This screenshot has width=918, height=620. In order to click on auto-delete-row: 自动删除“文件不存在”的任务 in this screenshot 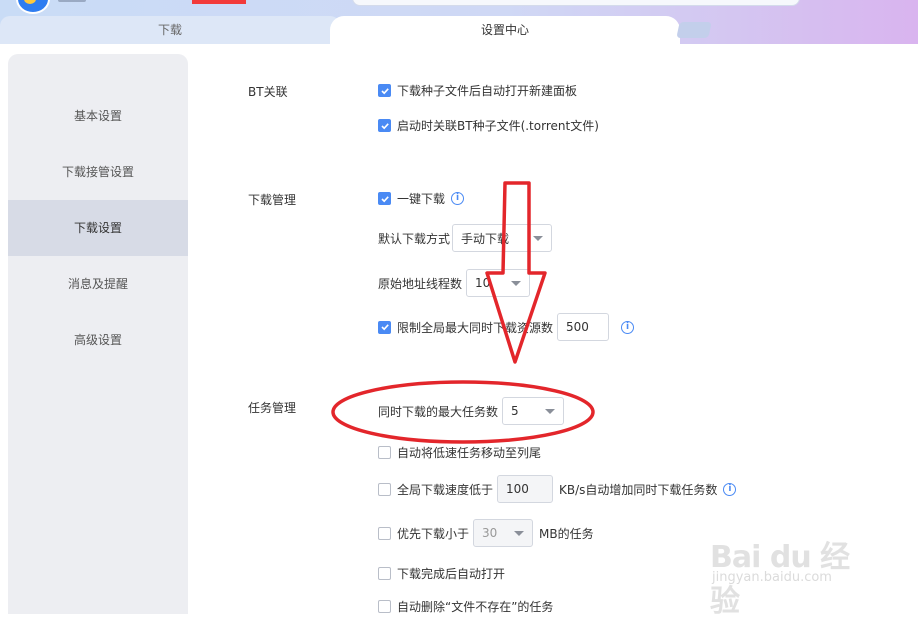, I will do `click(465, 606)`.